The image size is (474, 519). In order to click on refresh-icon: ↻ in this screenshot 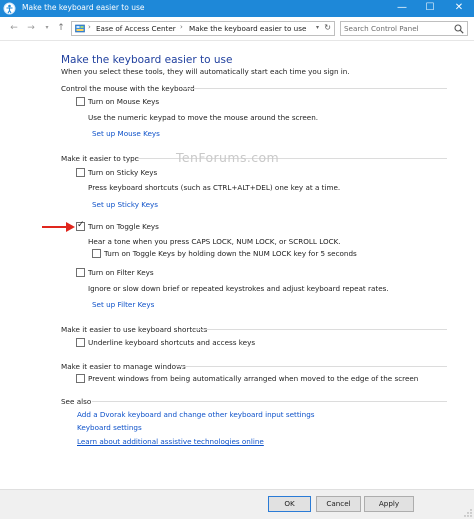, I will do `click(327, 27)`.